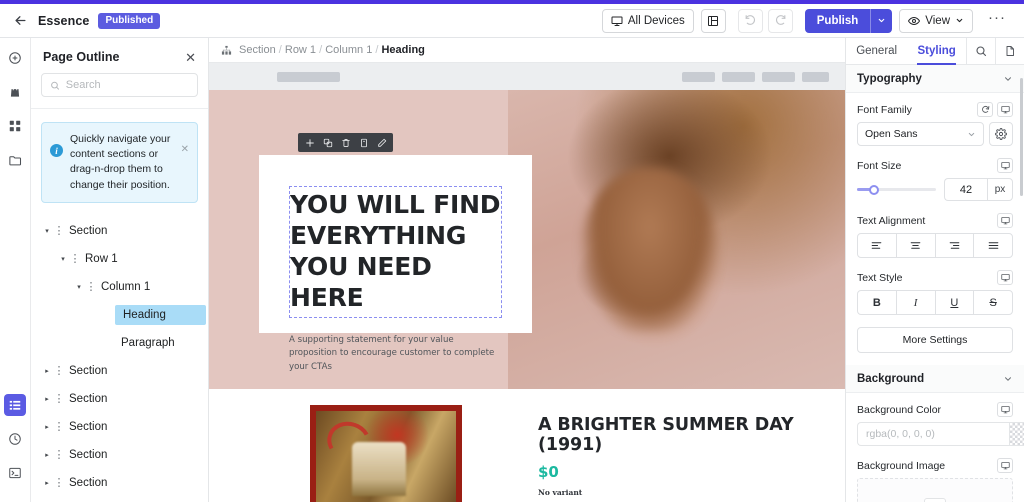 This screenshot has height=502, width=1024. I want to click on edit-pen-icon, so click(381, 142).